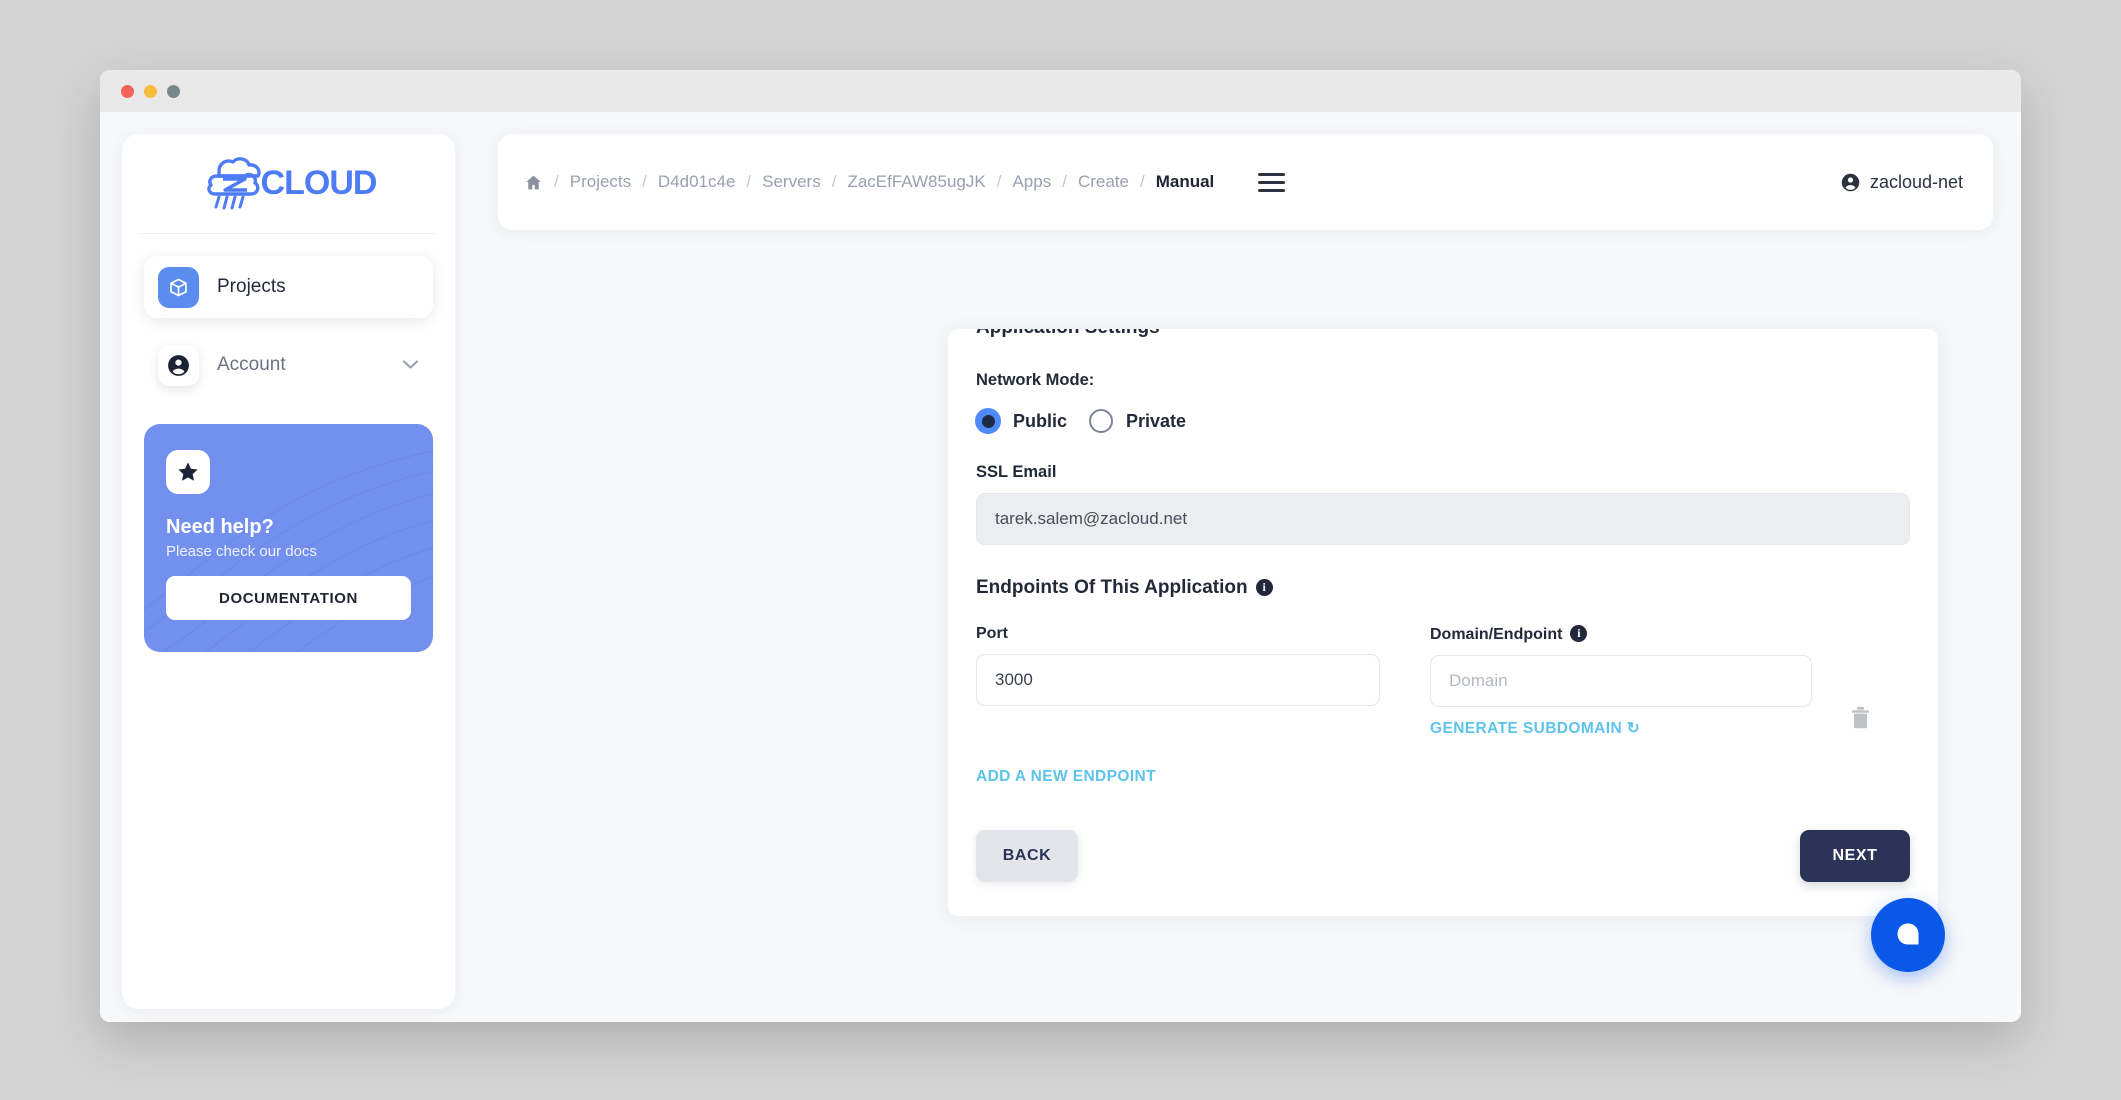  Describe the element at coordinates (173, 91) in the screenshot. I see `window-zoom-button` at that location.